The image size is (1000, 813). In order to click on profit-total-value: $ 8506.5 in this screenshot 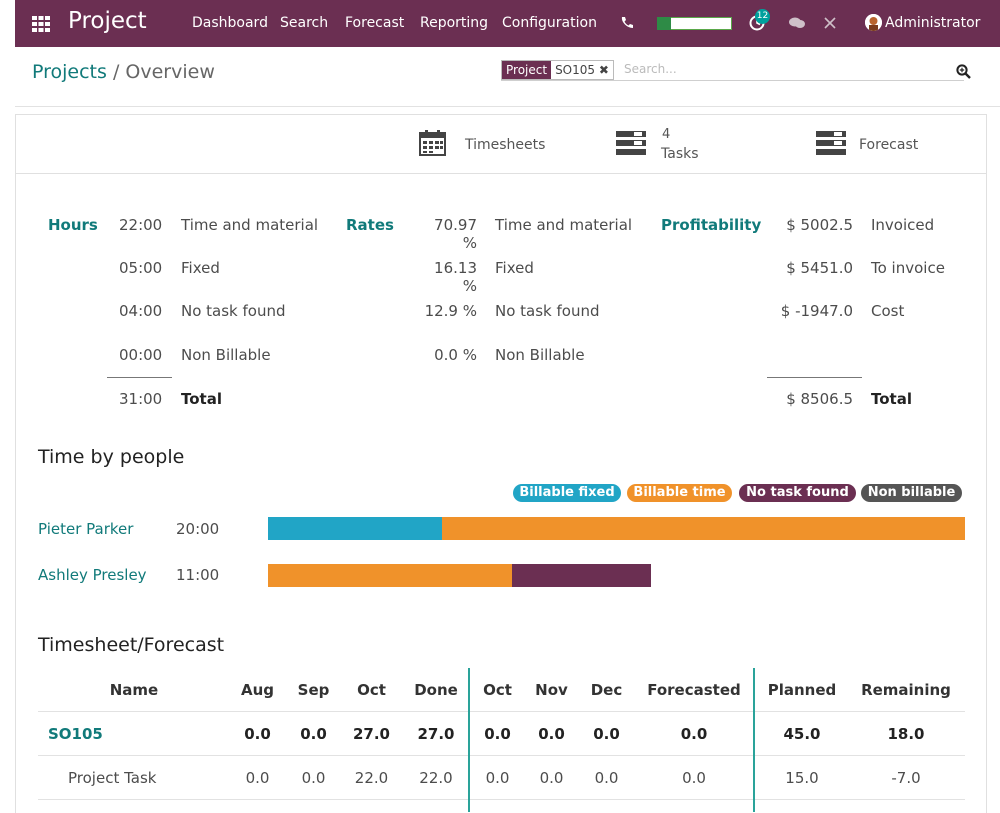, I will do `click(819, 399)`.